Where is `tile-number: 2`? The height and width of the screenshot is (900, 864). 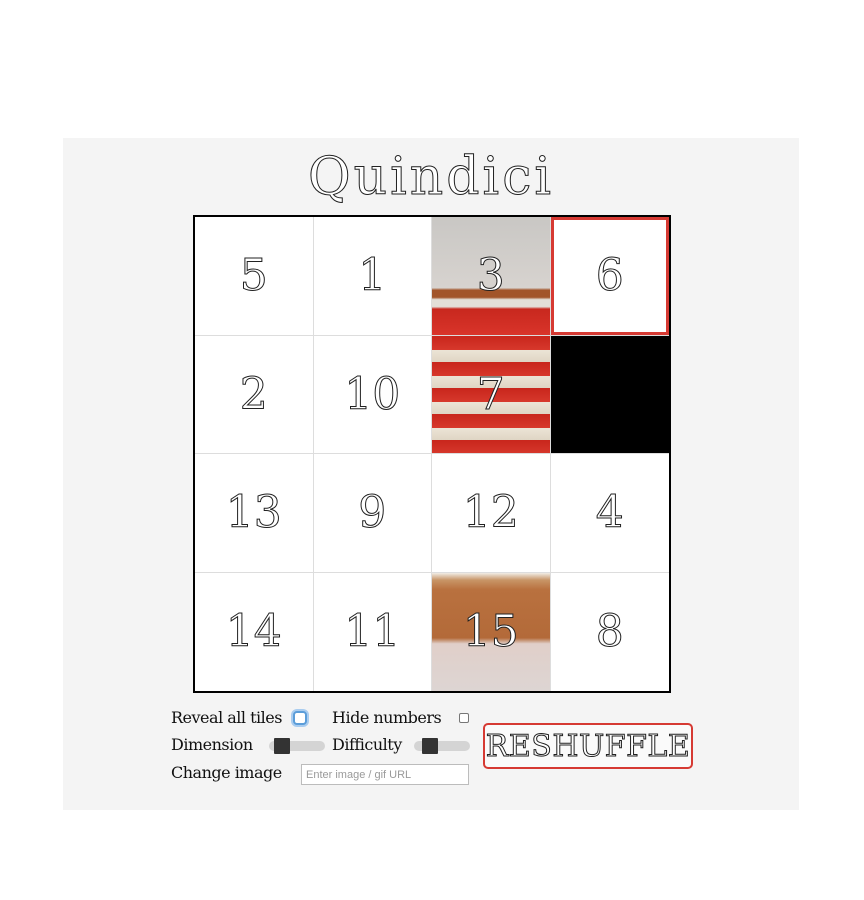 tile-number: 2 is located at coordinates (253, 394).